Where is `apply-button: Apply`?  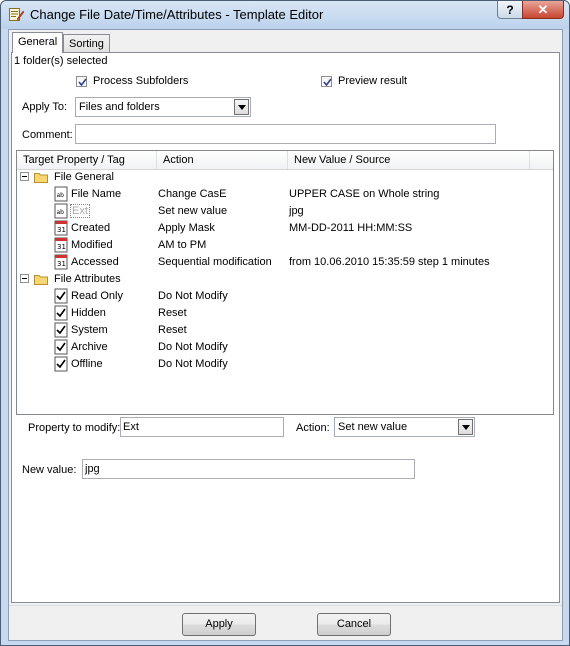
apply-button: Apply is located at coordinates (219, 624).